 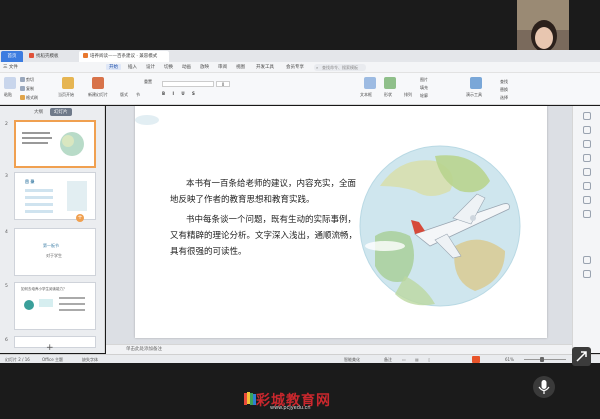 What do you see at coordinates (352, 359) in the screenshot?
I see `smart-beautify-button: 智能美化` at bounding box center [352, 359].